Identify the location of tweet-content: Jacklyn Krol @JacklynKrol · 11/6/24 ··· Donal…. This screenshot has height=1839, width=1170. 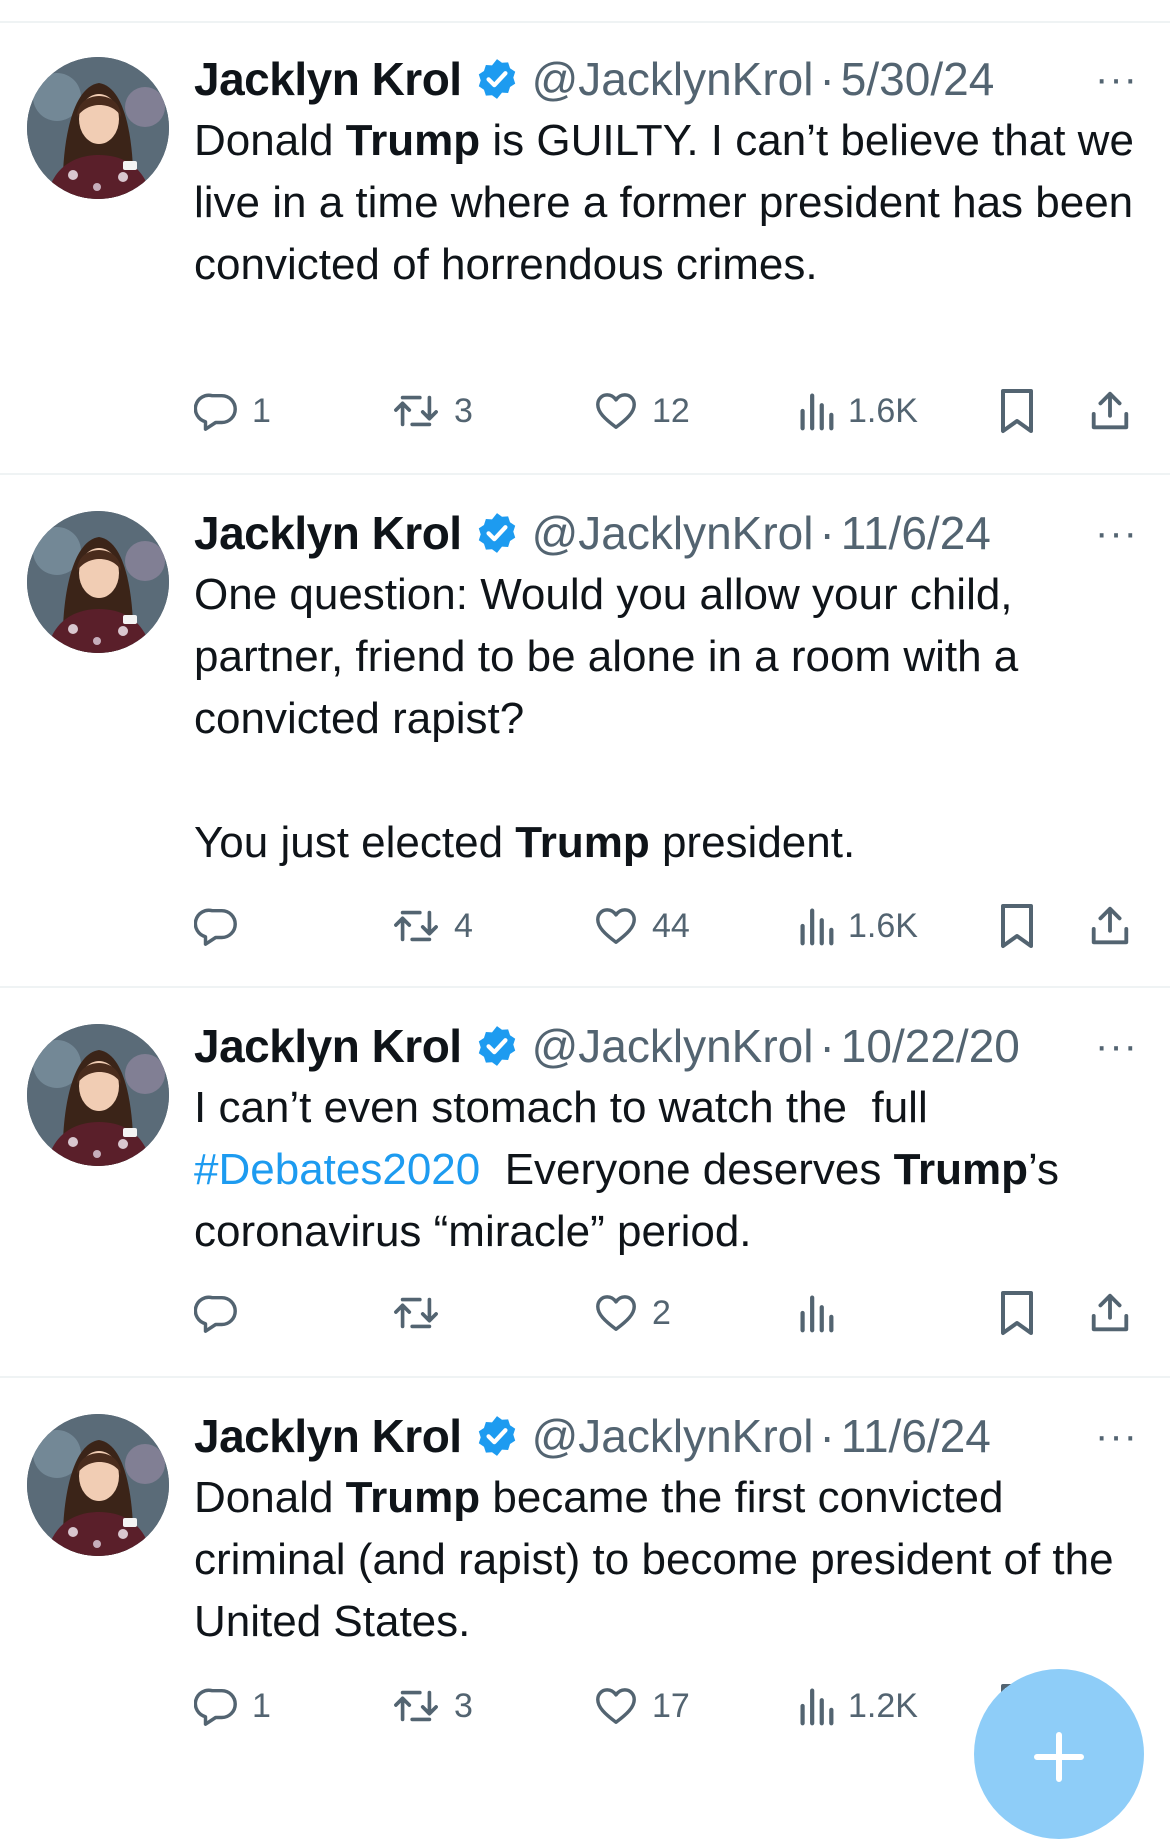
(668, 1529).